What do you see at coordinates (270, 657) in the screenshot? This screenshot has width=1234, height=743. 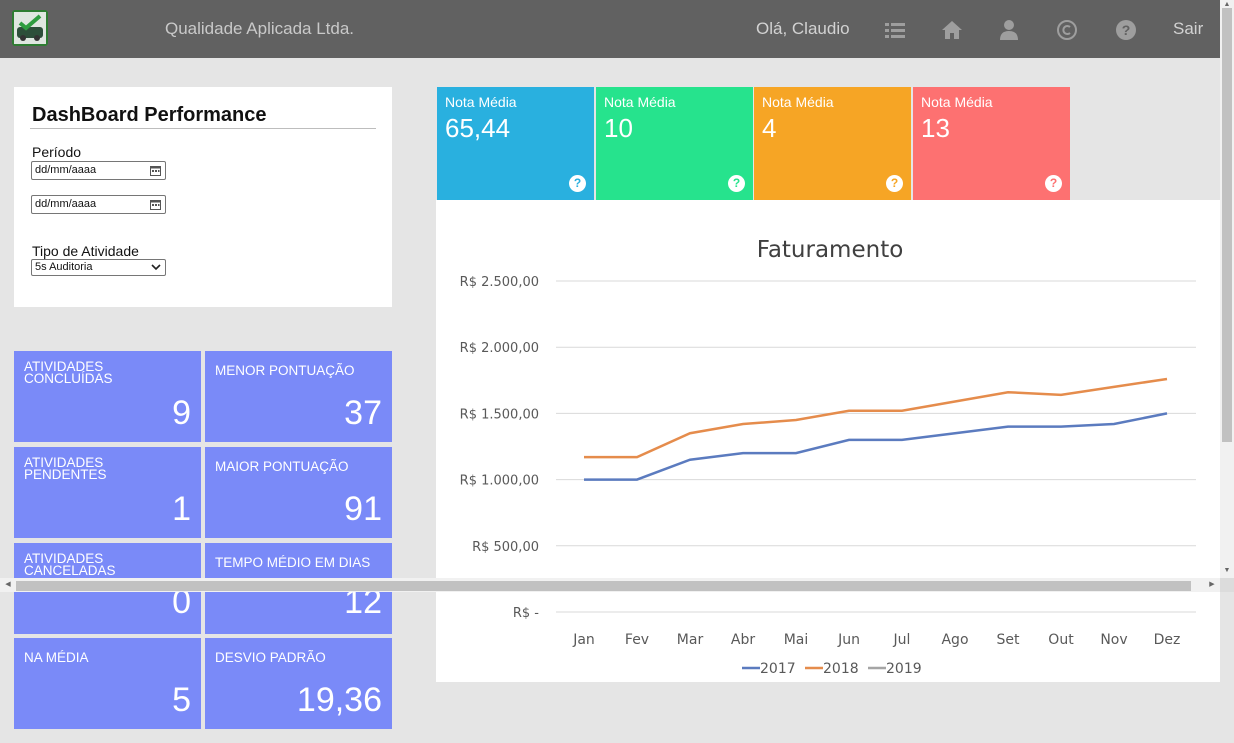 I see `tile-label: DESVIO PADRÃO` at bounding box center [270, 657].